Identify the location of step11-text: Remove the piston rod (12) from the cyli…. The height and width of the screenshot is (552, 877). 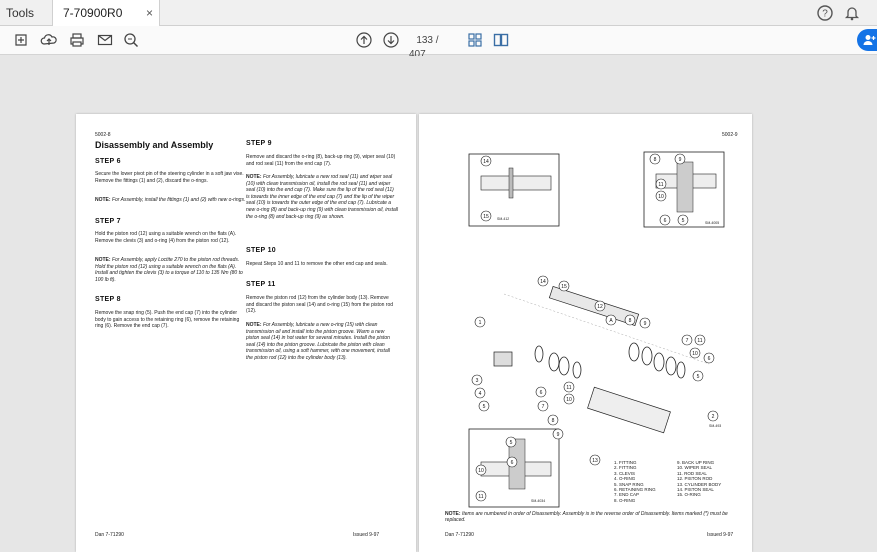
(320, 305).